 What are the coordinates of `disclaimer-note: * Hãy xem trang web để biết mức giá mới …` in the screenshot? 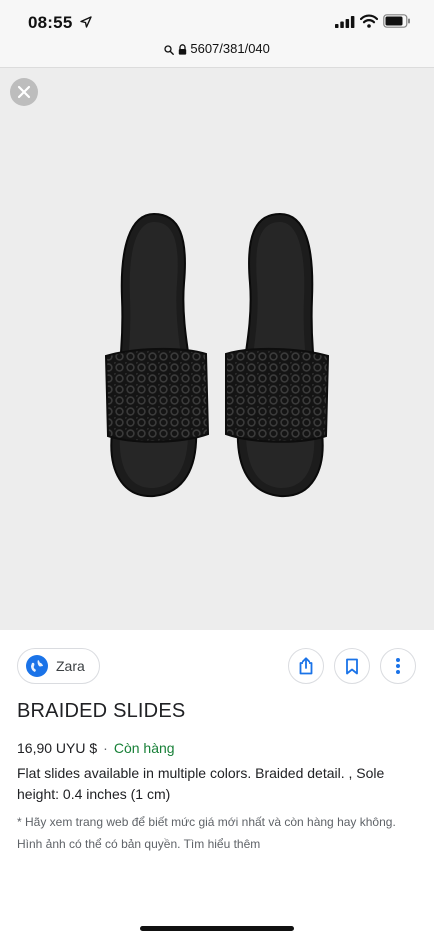 It's located at (206, 833).